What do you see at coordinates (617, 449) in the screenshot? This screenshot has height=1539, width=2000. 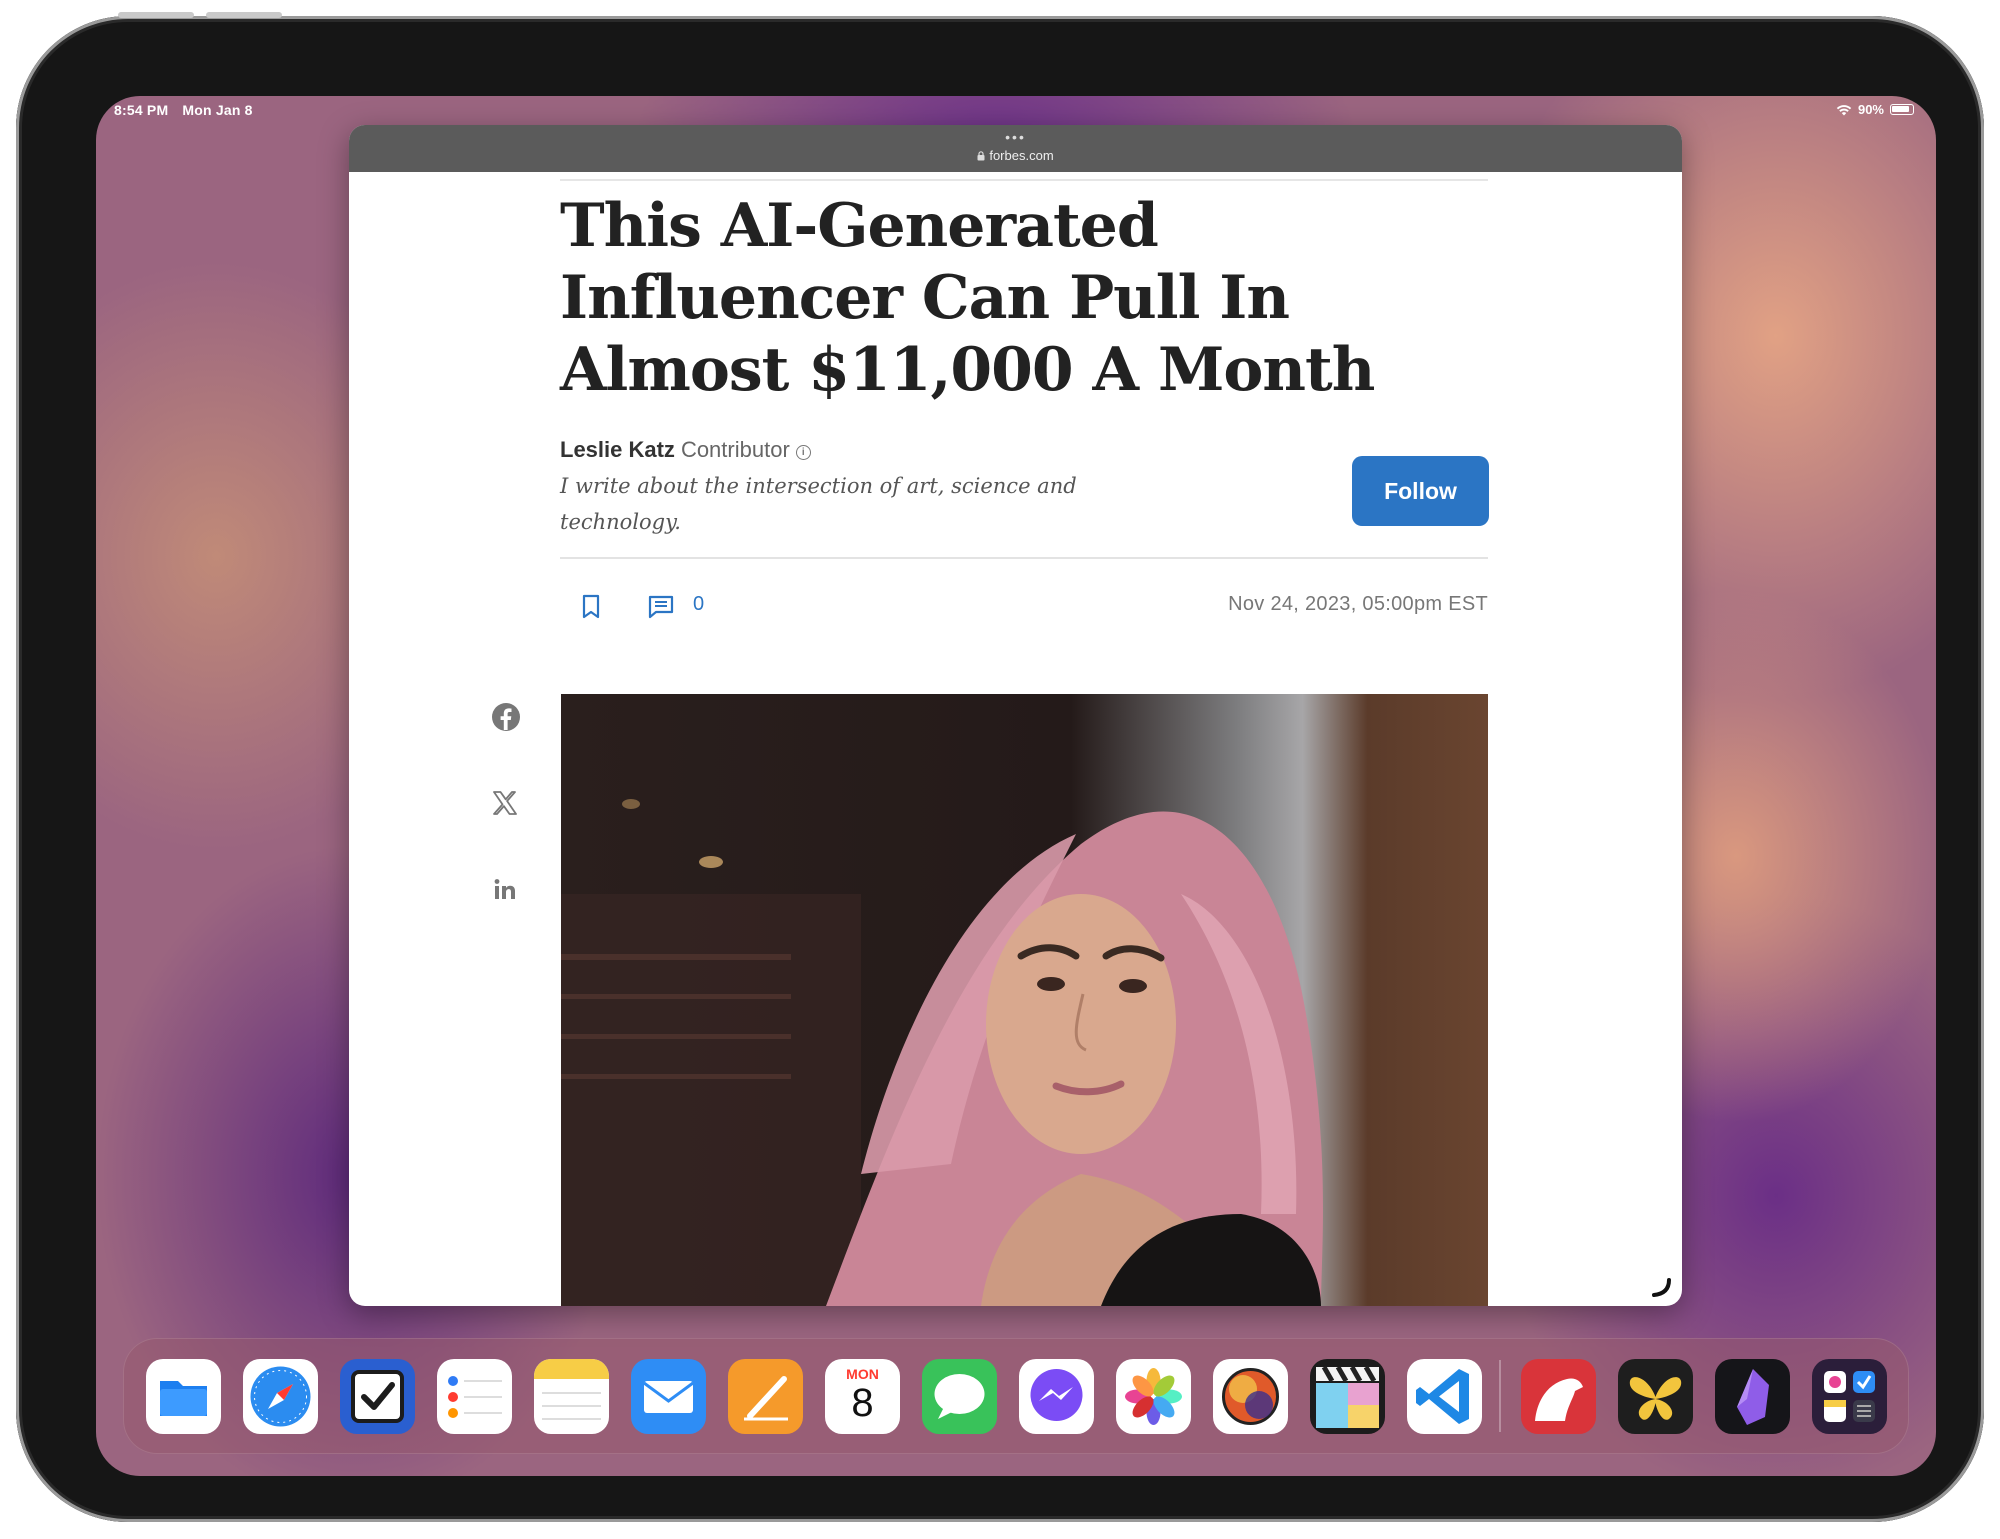 I see `author-name: Leslie Katz` at bounding box center [617, 449].